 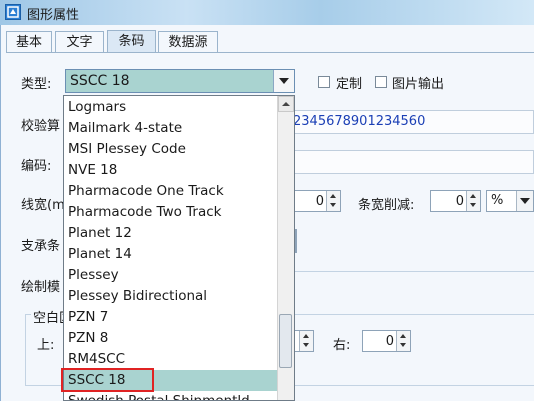 I want to click on line-width-stepper, so click(x=333, y=201).